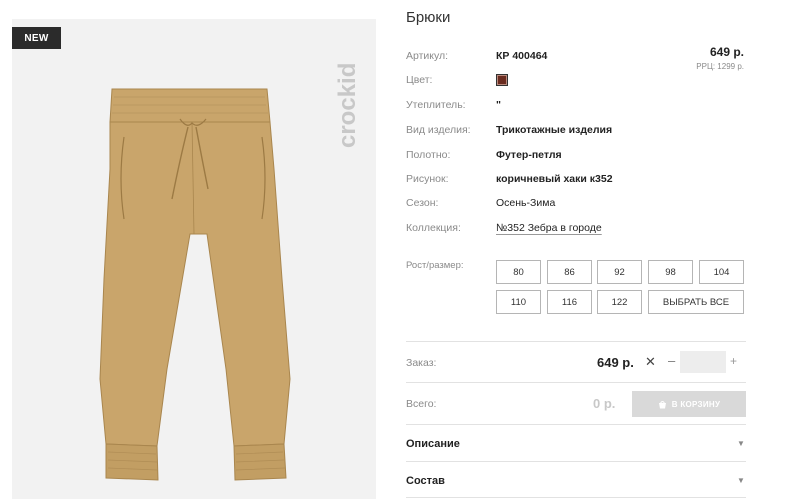 The image size is (800, 499). Describe the element at coordinates (604, 403) in the screenshot. I see `total-value: 0 р.` at that location.